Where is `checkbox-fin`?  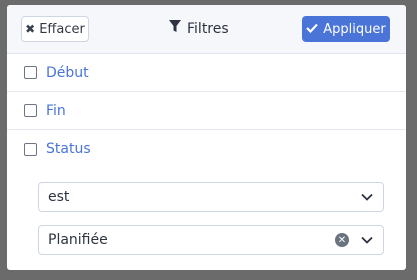
checkbox-fin is located at coordinates (30, 110).